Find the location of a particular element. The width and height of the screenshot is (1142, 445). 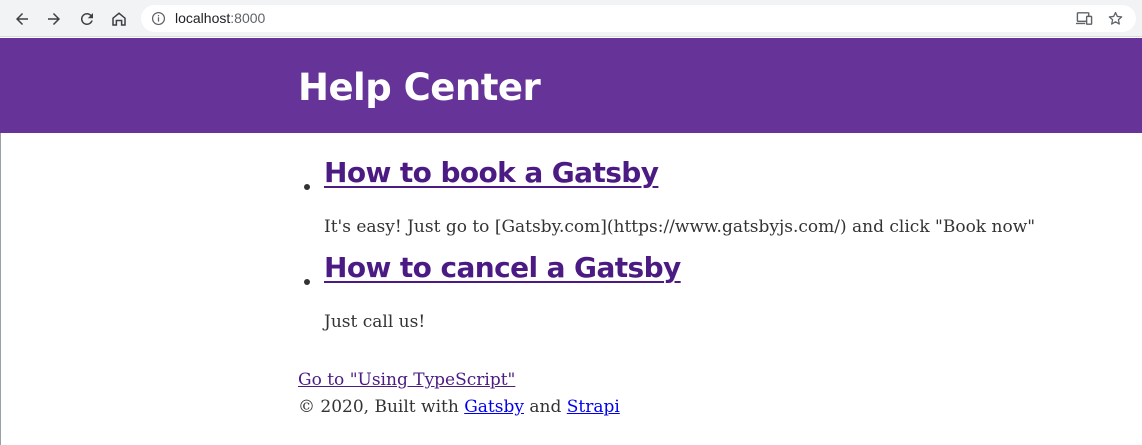

arrow-right-icon is located at coordinates (54, 19).